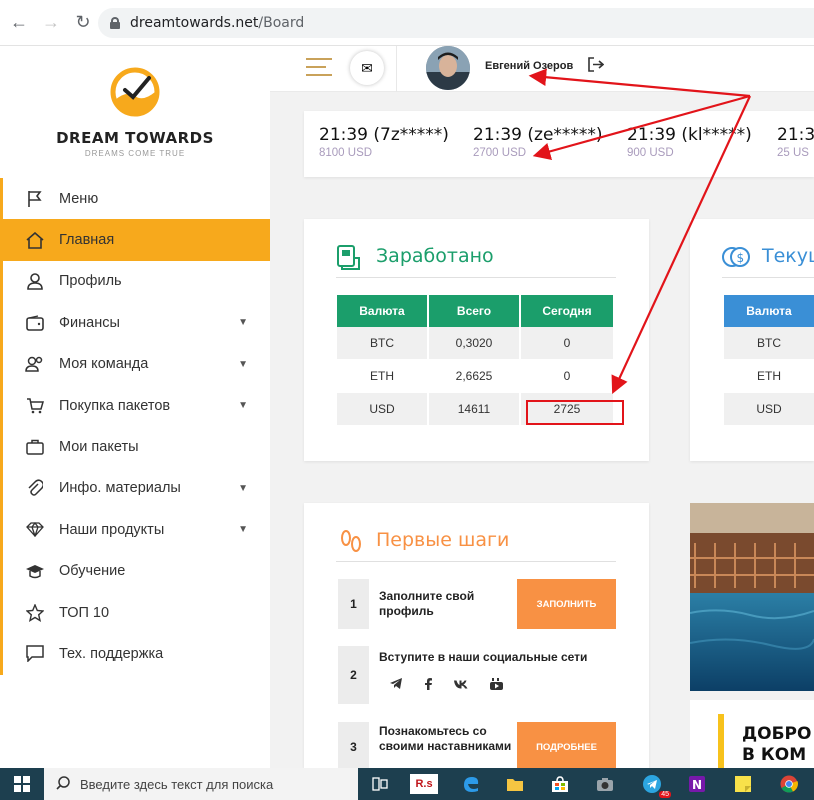 This screenshot has width=814, height=800. Describe the element at coordinates (353, 604) in the screenshot. I see `step-number: 1` at that location.